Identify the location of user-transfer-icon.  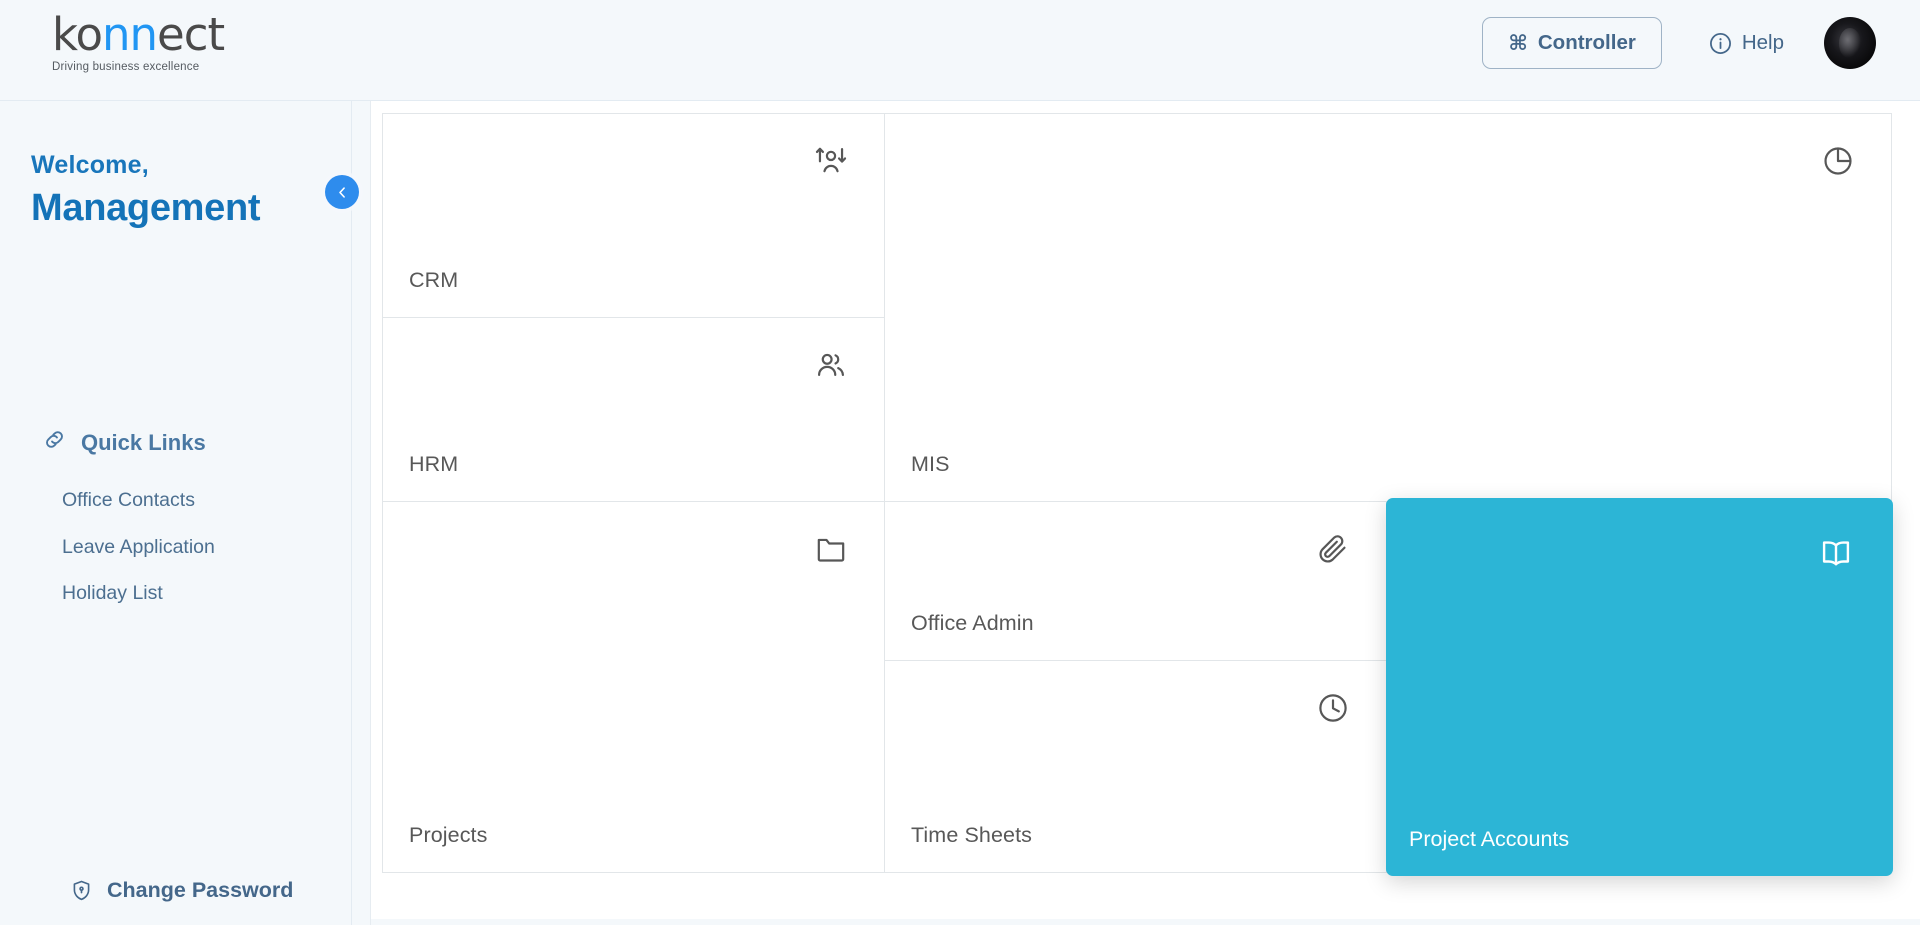
(831, 161).